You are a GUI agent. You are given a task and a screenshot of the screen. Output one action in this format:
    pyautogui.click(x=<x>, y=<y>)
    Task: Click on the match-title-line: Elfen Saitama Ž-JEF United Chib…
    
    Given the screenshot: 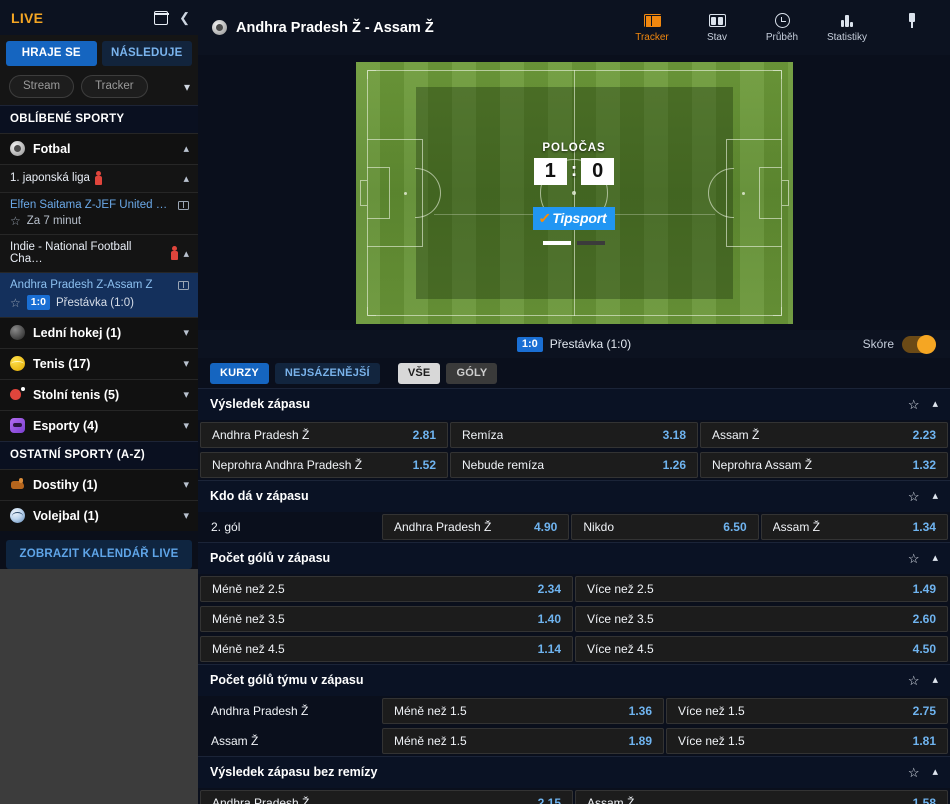 What is the action you would take?
    pyautogui.click(x=99, y=205)
    